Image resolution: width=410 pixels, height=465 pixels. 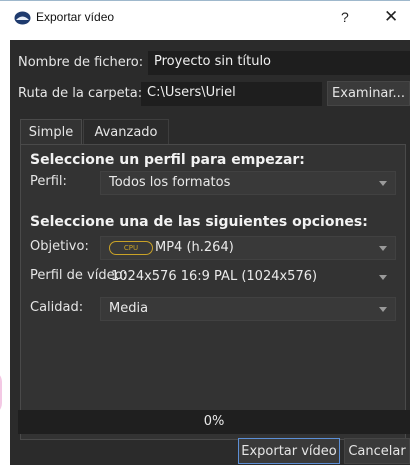 I want to click on video-profile-value: 1024x576 16:9 PAL (1024x576), so click(x=214, y=276).